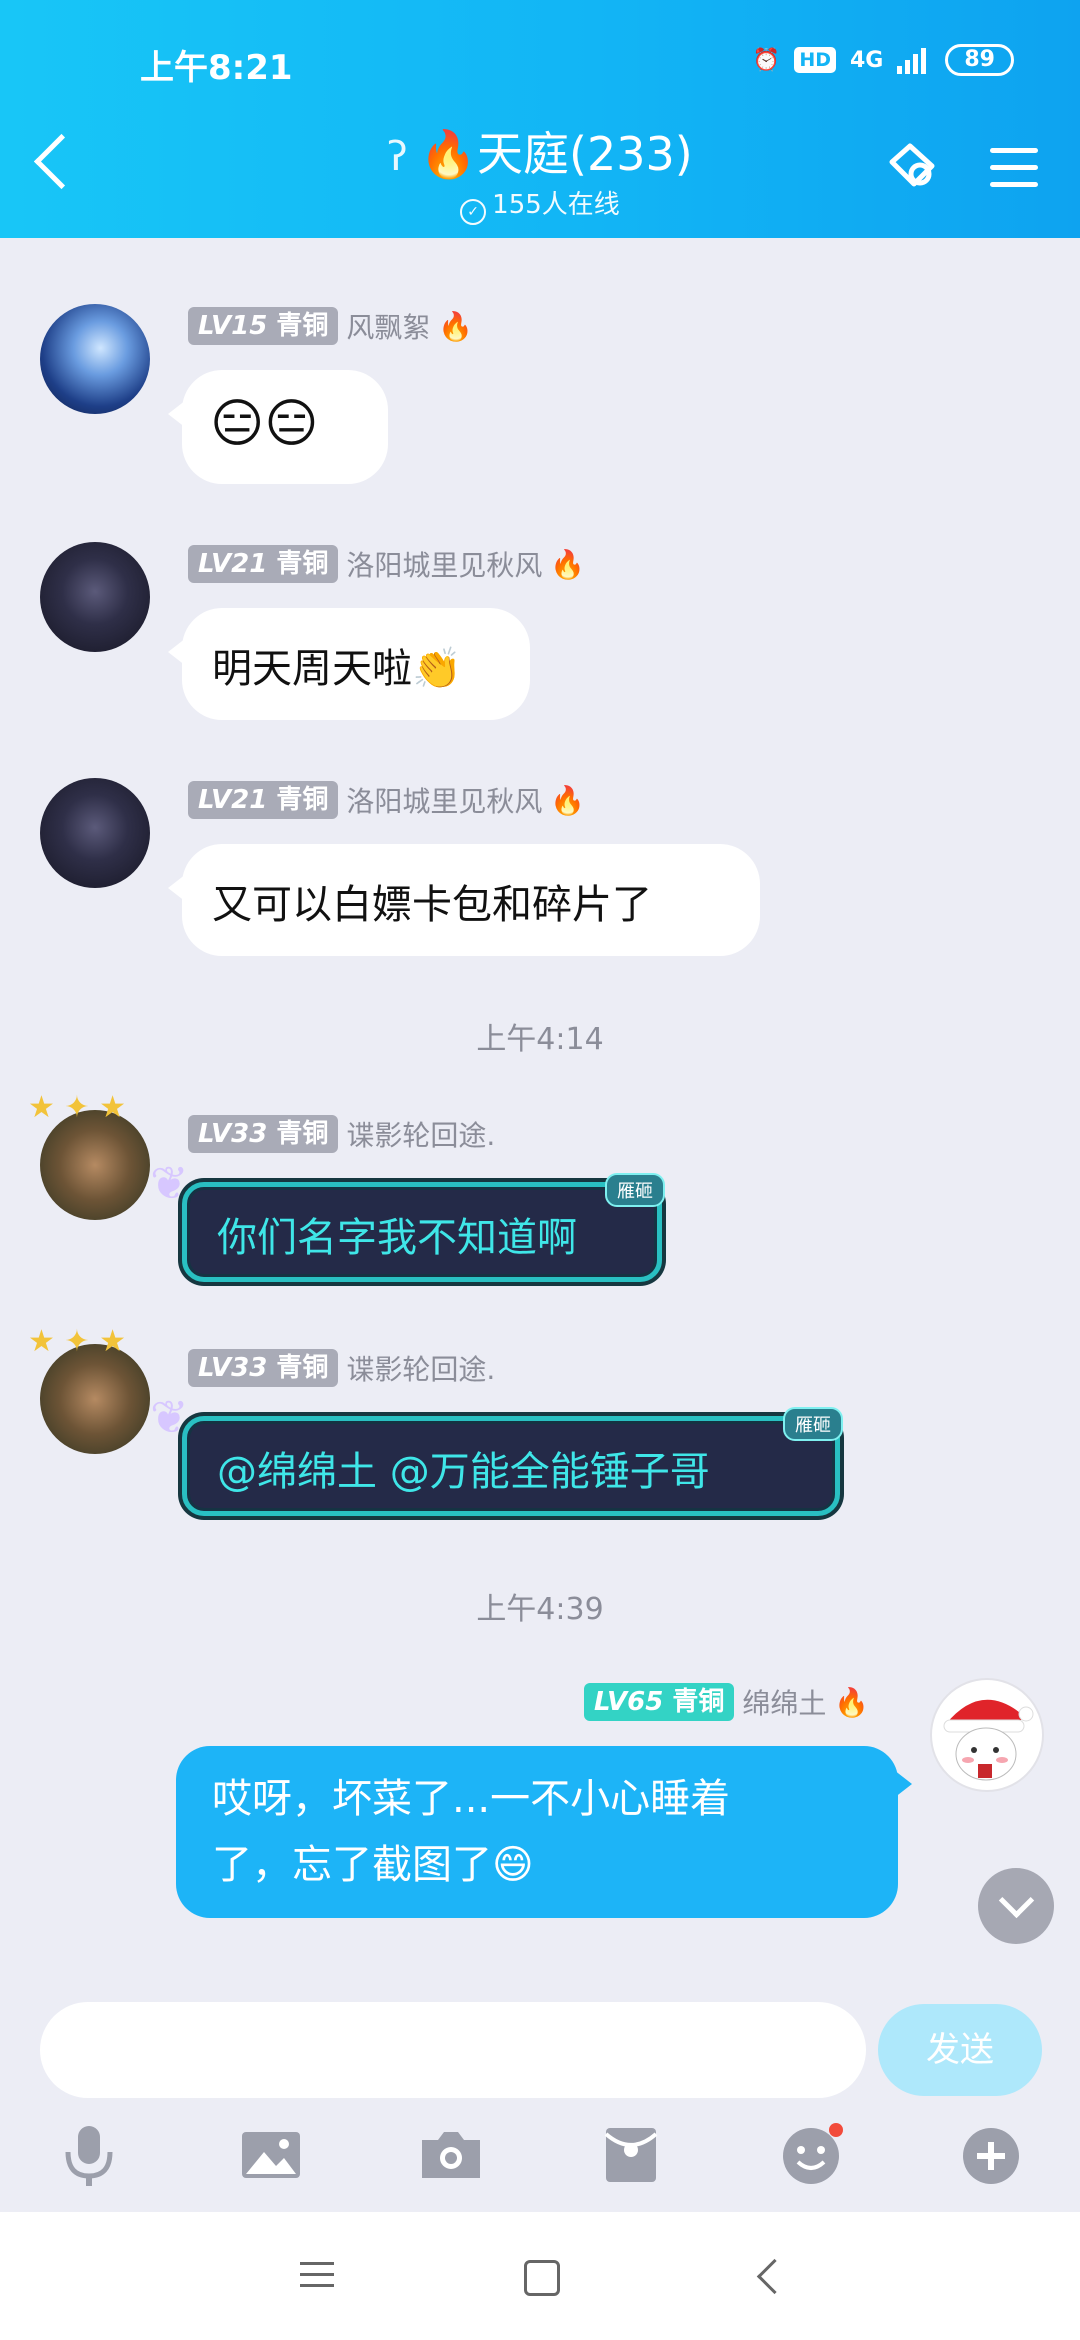  Describe the element at coordinates (388, 327) in the screenshot. I see `sender-name: 风飘絮` at that location.